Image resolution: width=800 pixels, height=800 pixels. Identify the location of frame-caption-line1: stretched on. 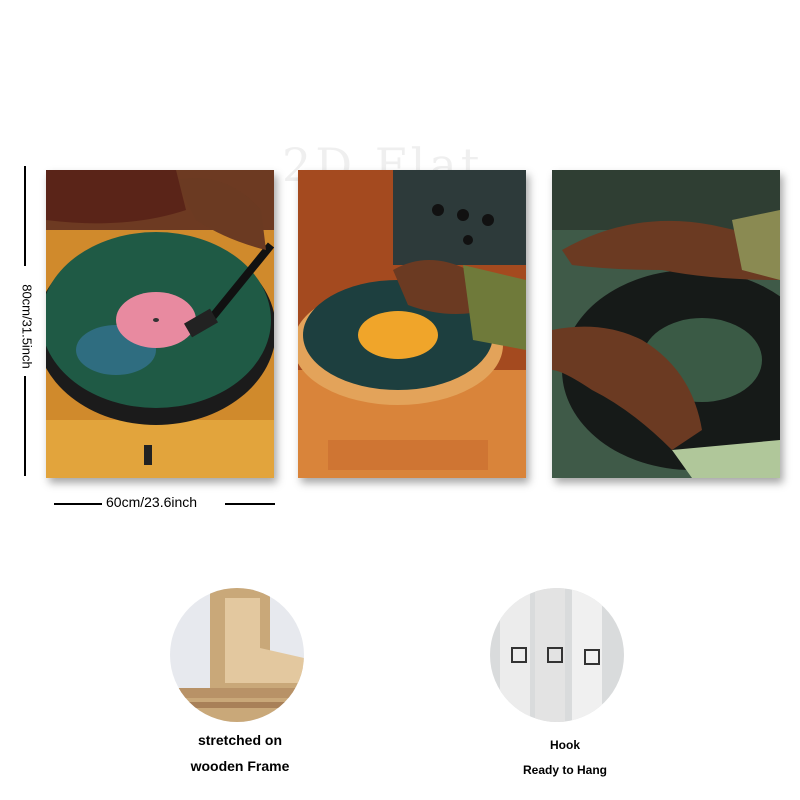
(239, 740).